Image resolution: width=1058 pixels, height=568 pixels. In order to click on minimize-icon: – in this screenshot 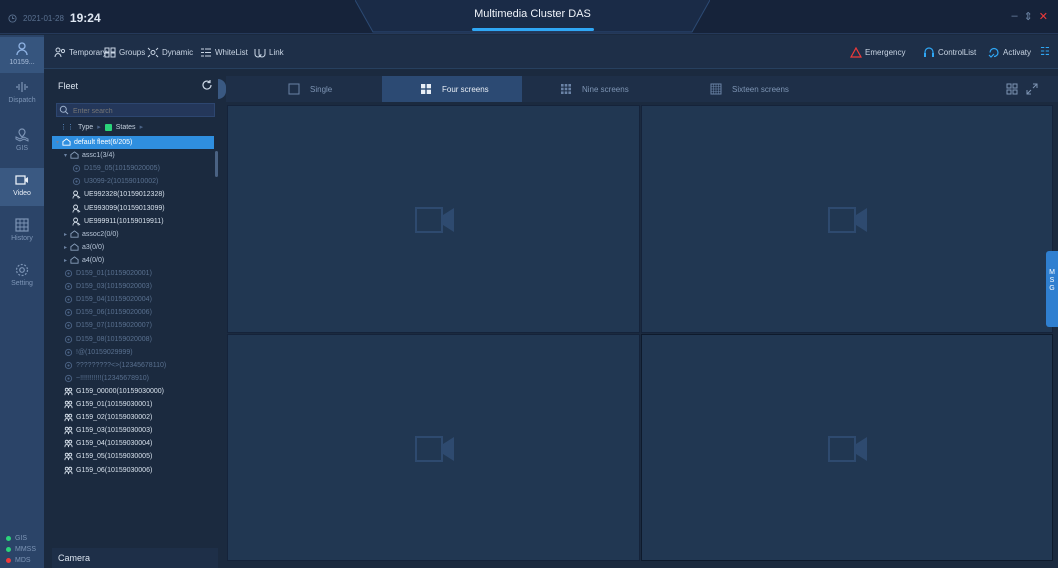, I will do `click(1014, 16)`.